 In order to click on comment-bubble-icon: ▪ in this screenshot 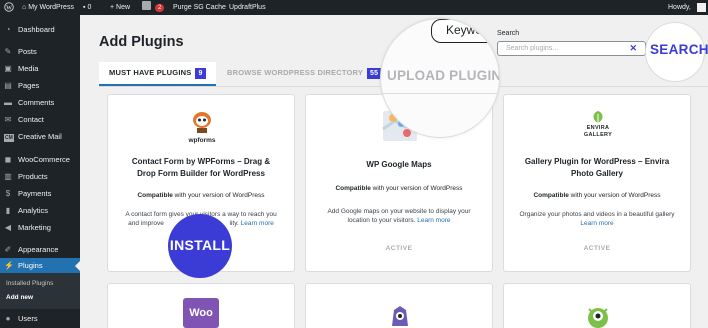, I will do `click(84, 7)`.